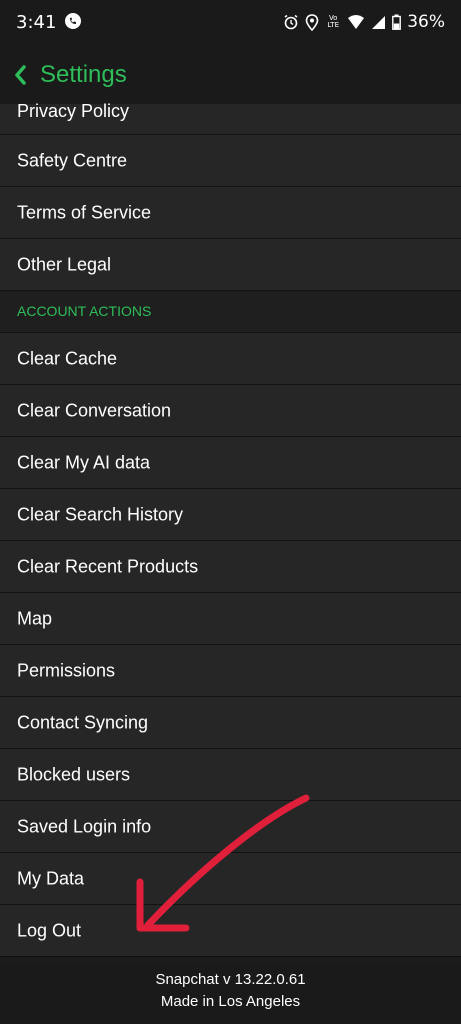  I want to click on settings-header: Settings, so click(230, 74).